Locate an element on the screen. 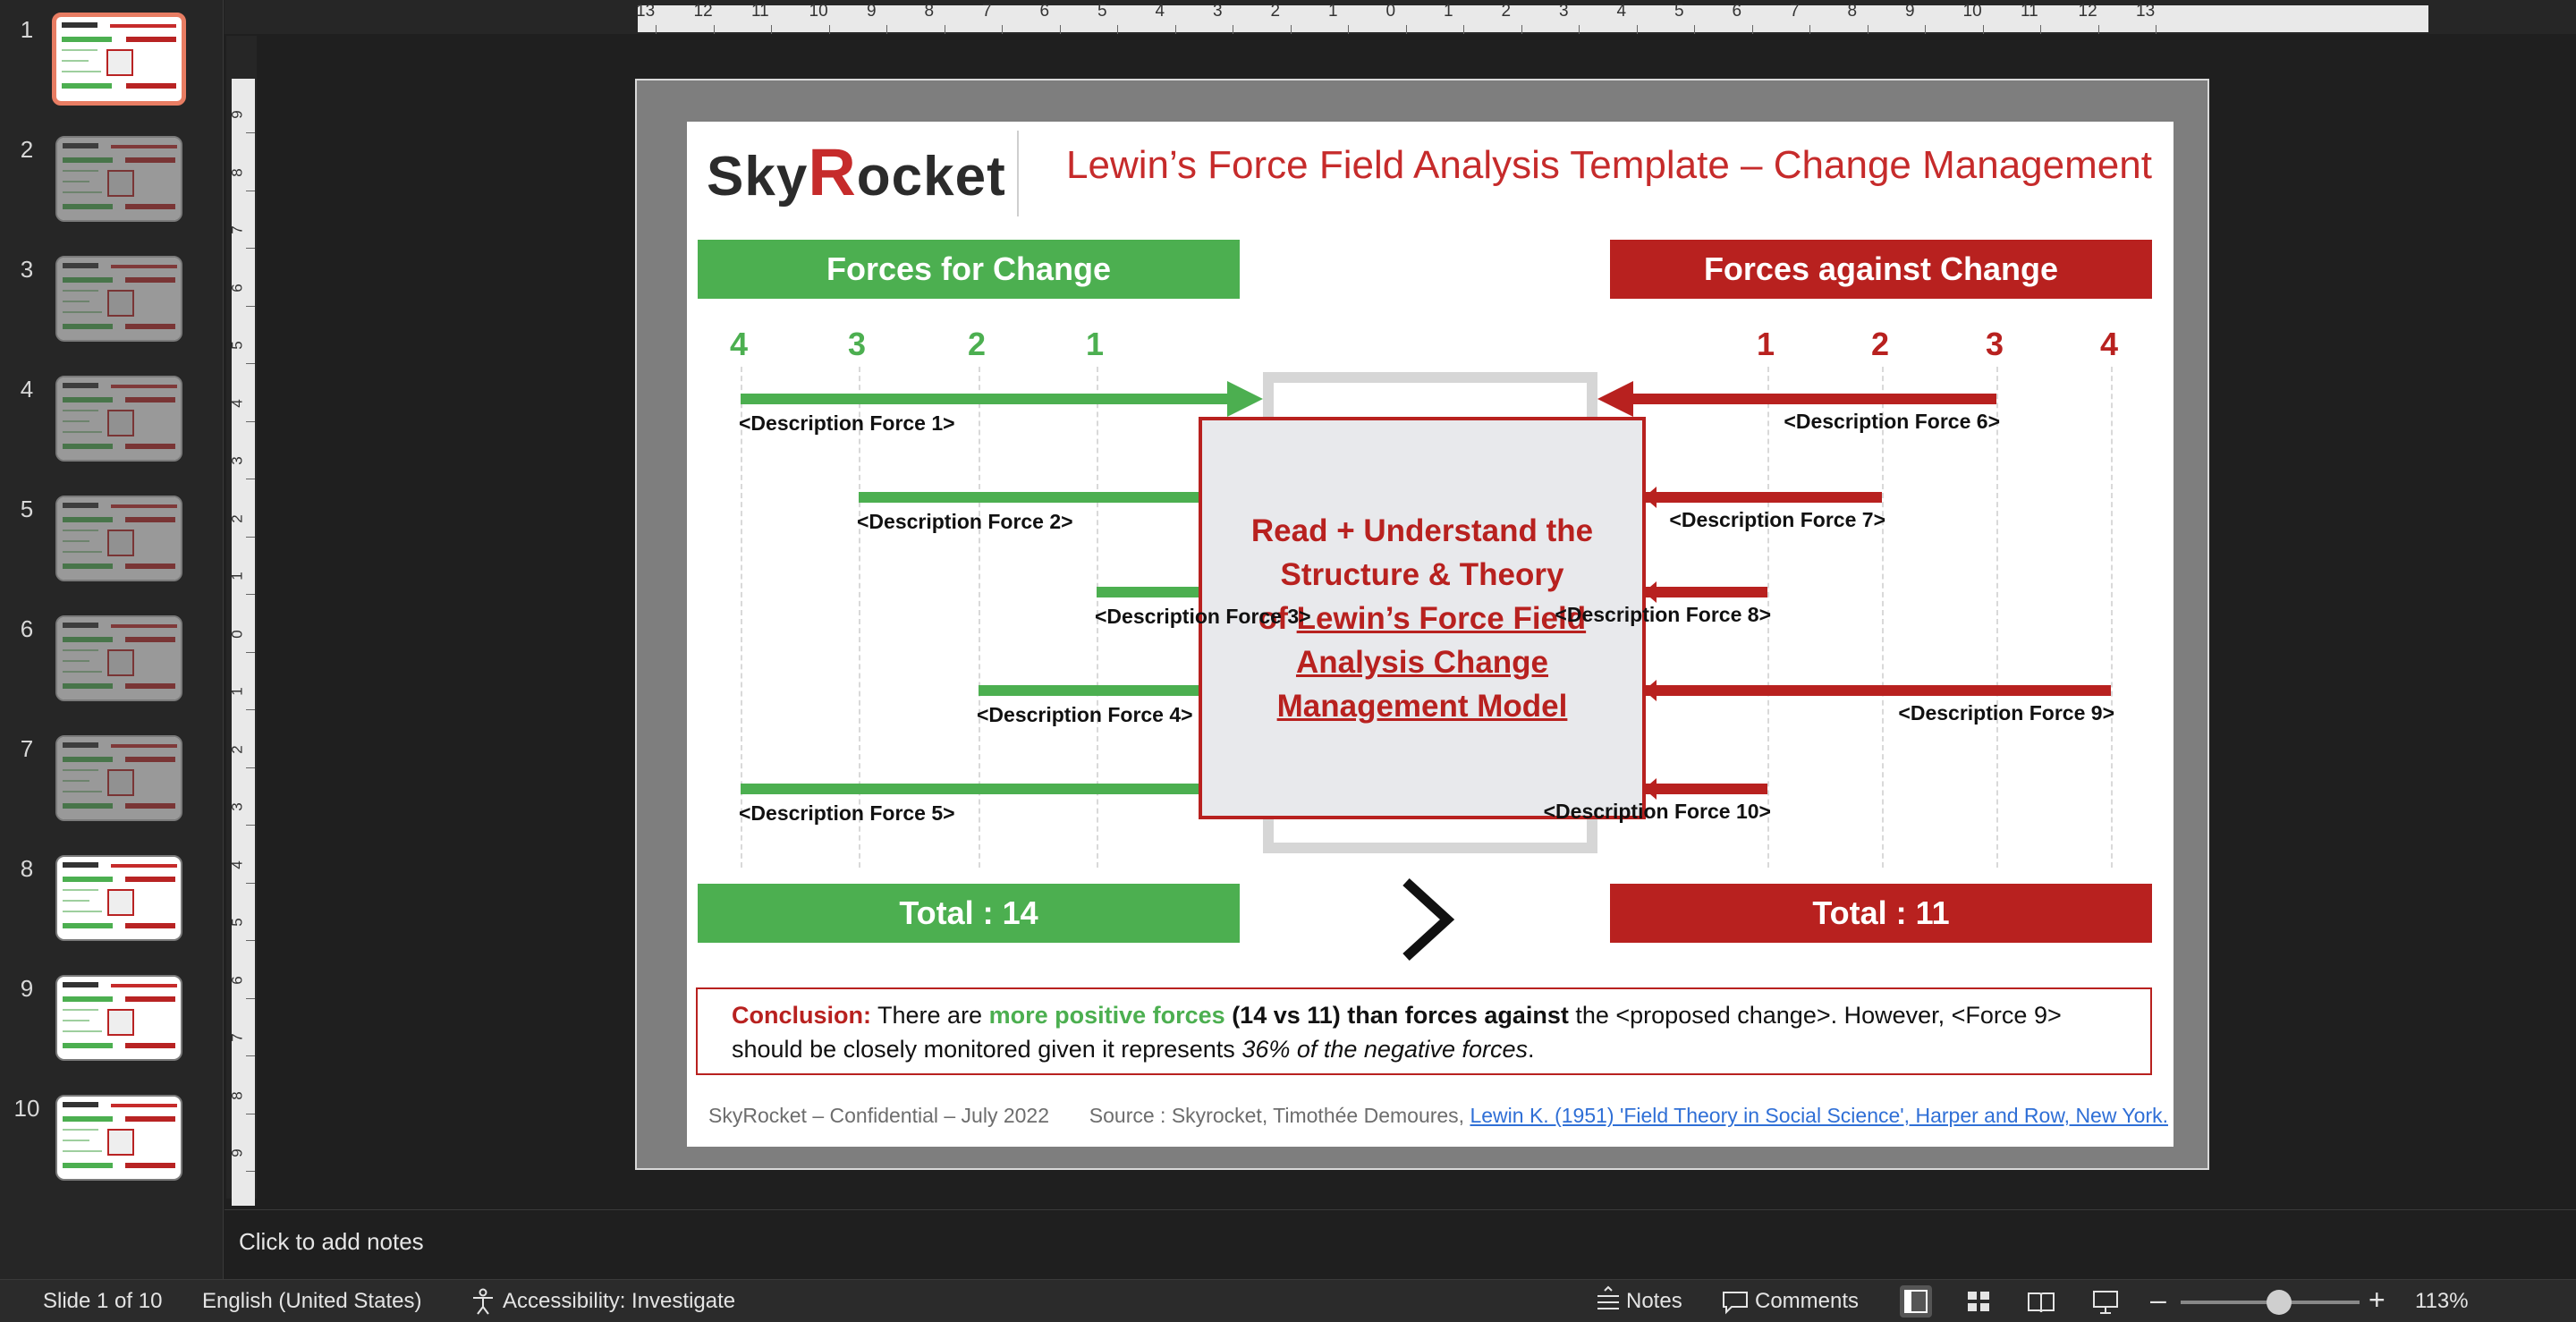  force-for-label: <Description Force 5> is located at coordinates (847, 814).